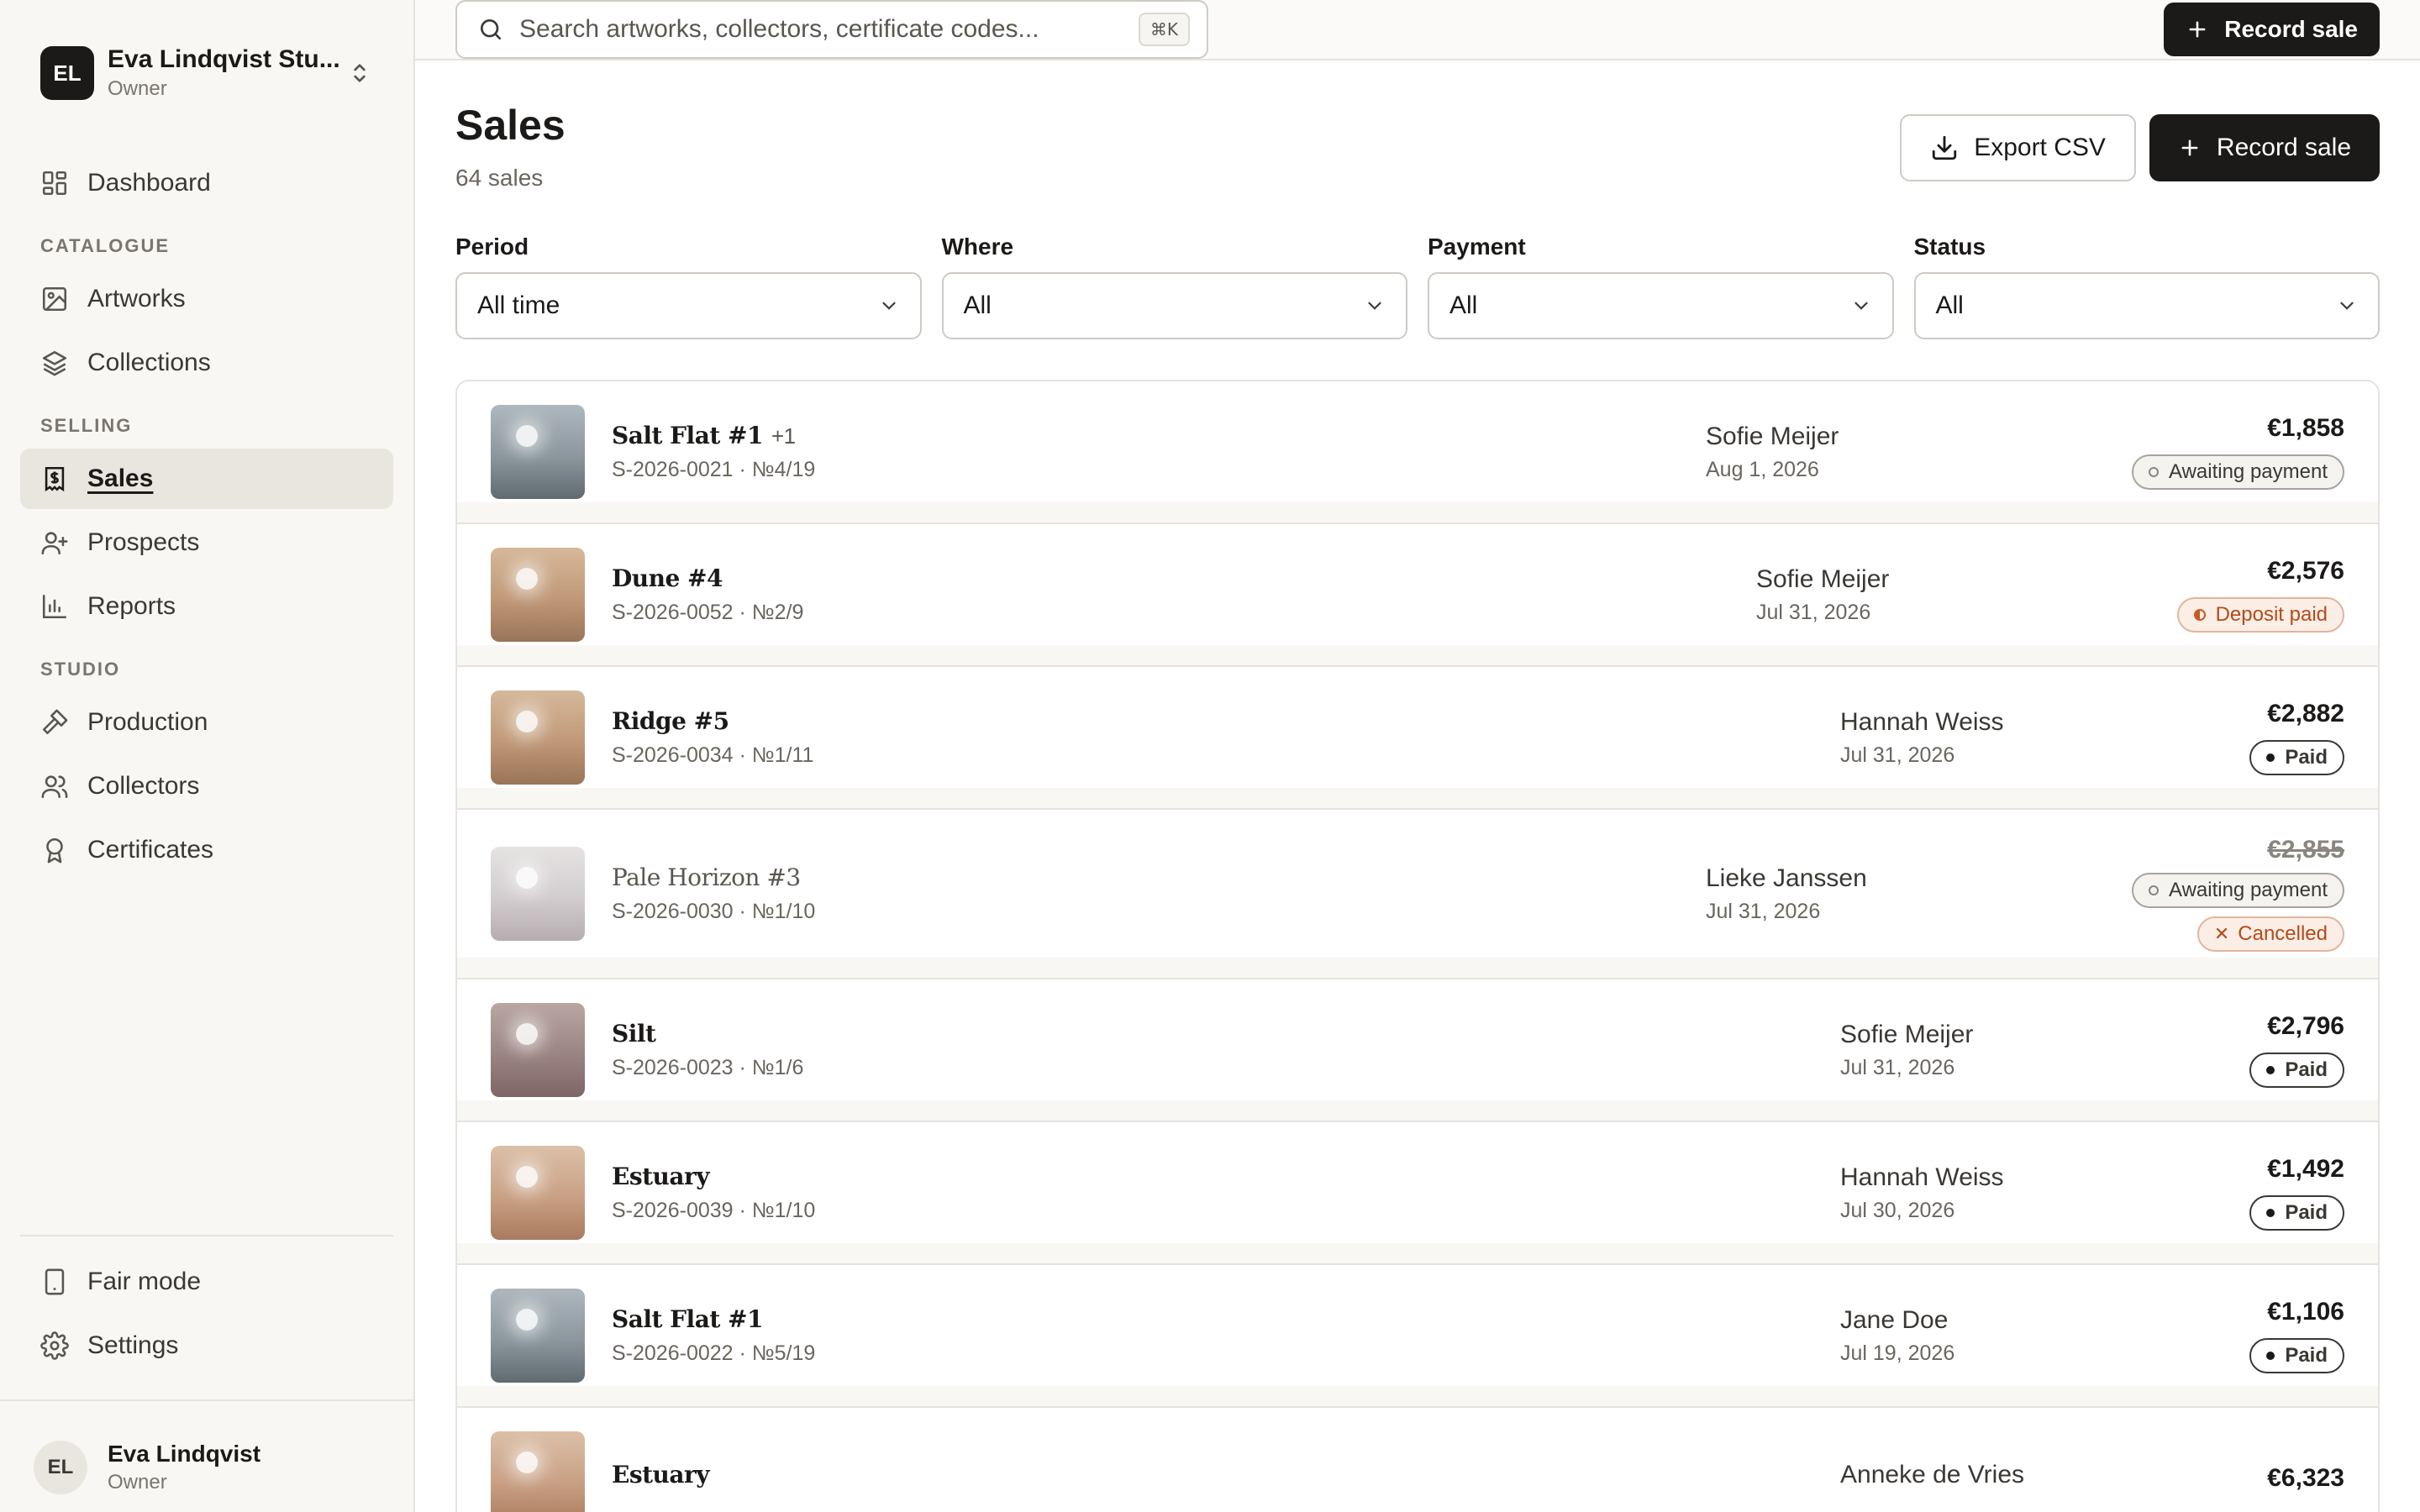  Describe the element at coordinates (671, 721) in the screenshot. I see `artwork-title-text: Ridge #5` at that location.